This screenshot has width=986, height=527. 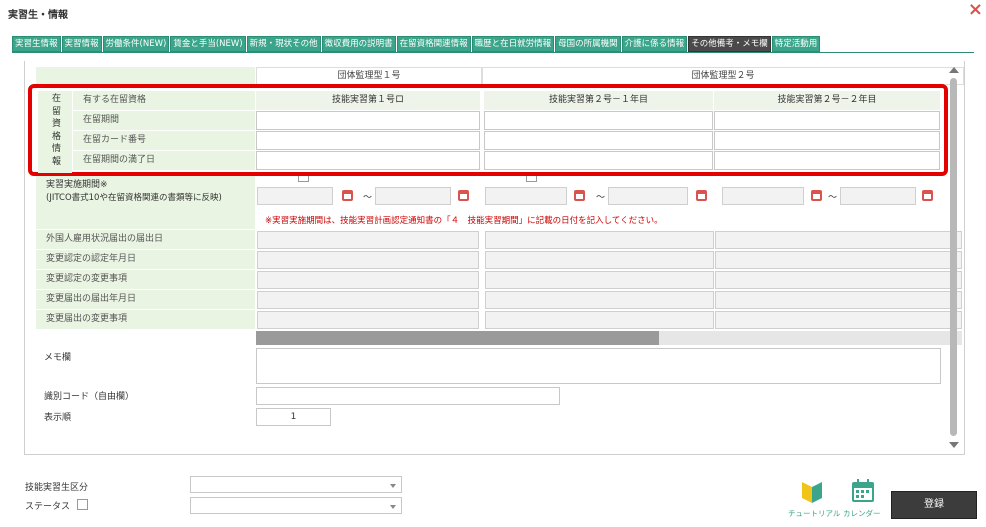 What do you see at coordinates (493, 52) in the screenshot?
I see `tab-divider` at bounding box center [493, 52].